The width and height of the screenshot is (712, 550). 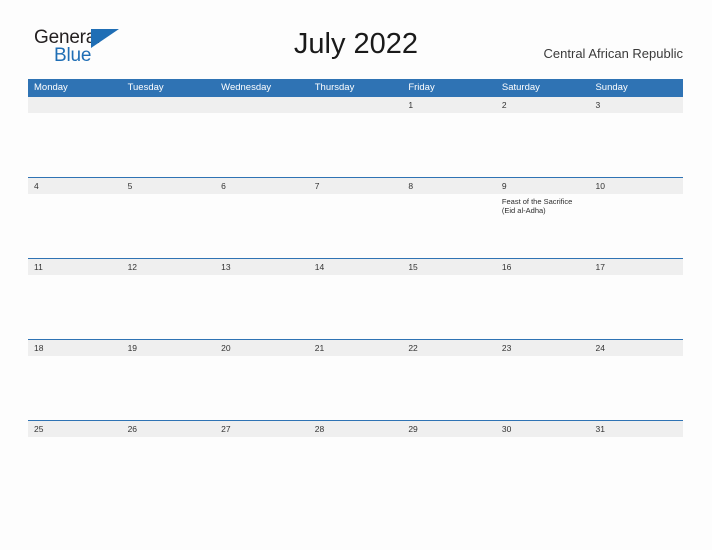 What do you see at coordinates (636, 348) in the screenshot?
I see `day-number-strip: 24` at bounding box center [636, 348].